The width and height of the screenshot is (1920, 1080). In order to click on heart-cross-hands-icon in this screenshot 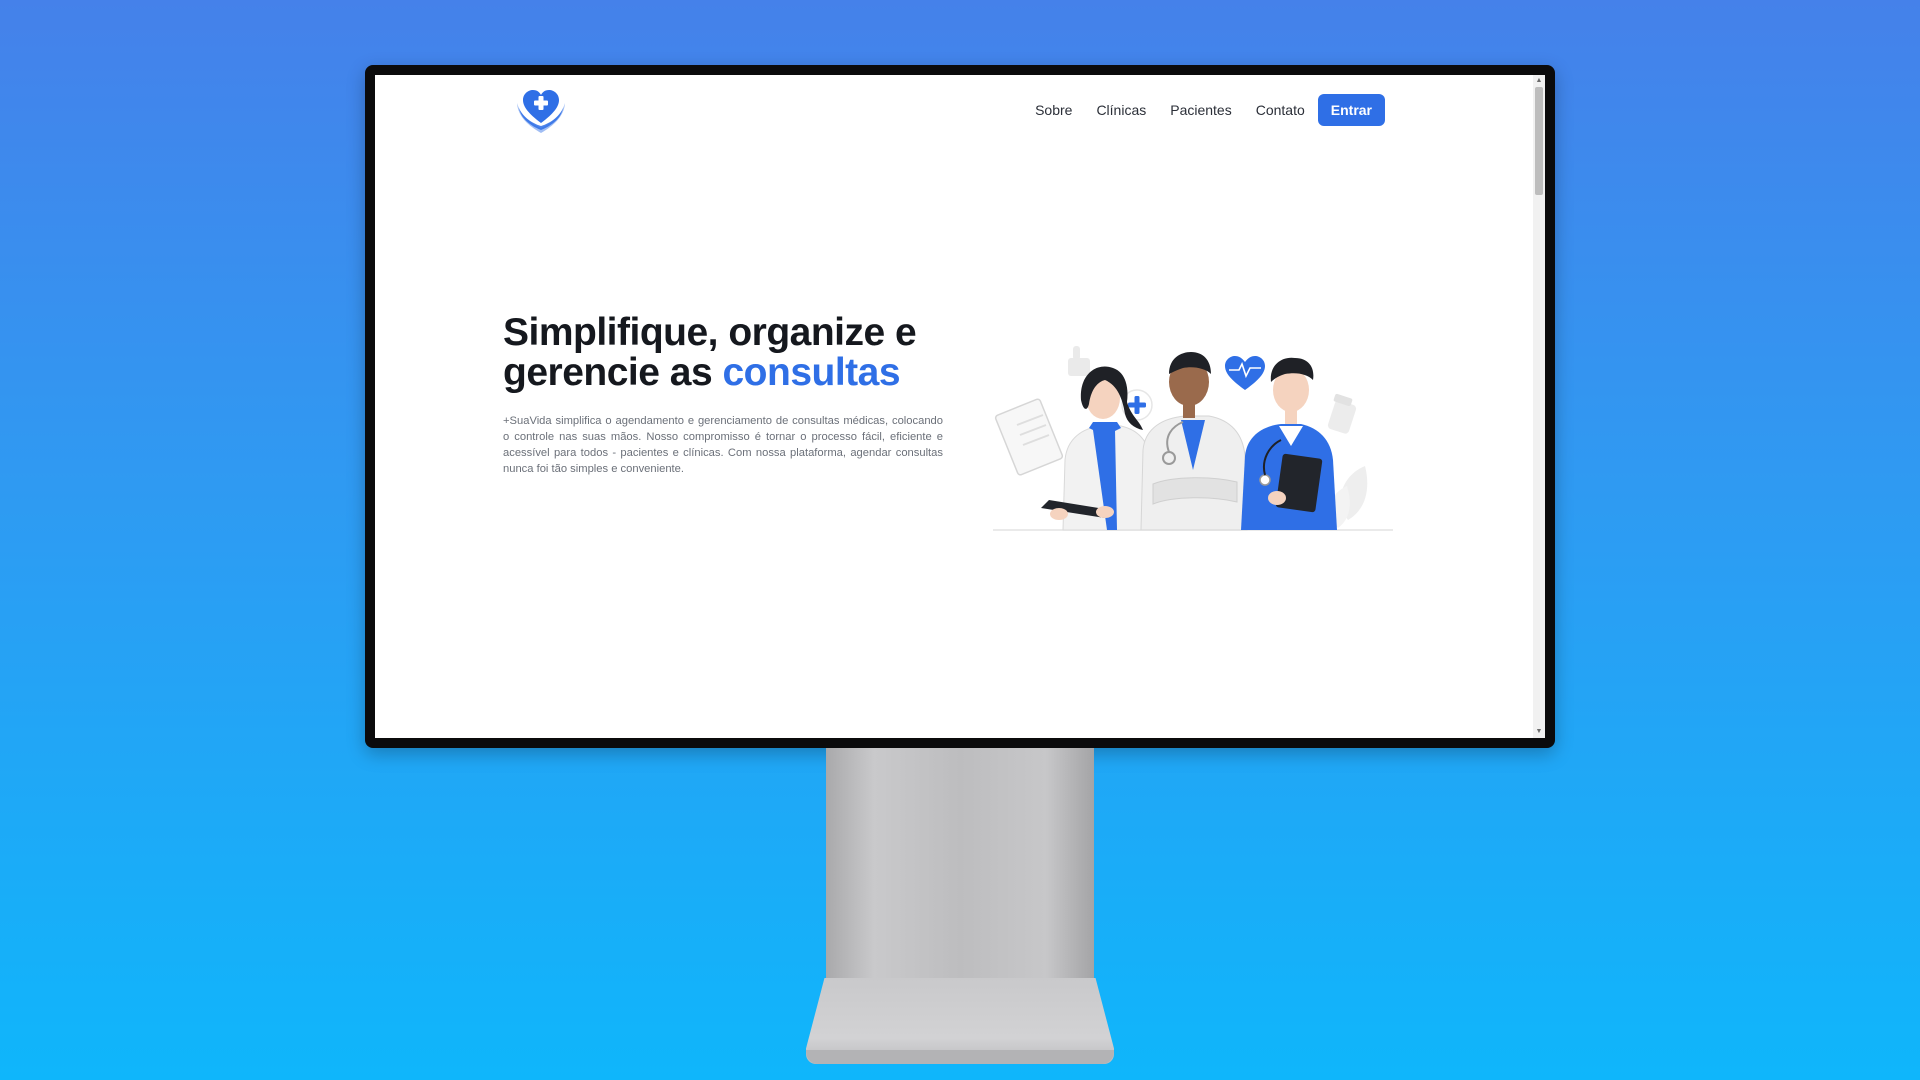, I will do `click(541, 111)`.